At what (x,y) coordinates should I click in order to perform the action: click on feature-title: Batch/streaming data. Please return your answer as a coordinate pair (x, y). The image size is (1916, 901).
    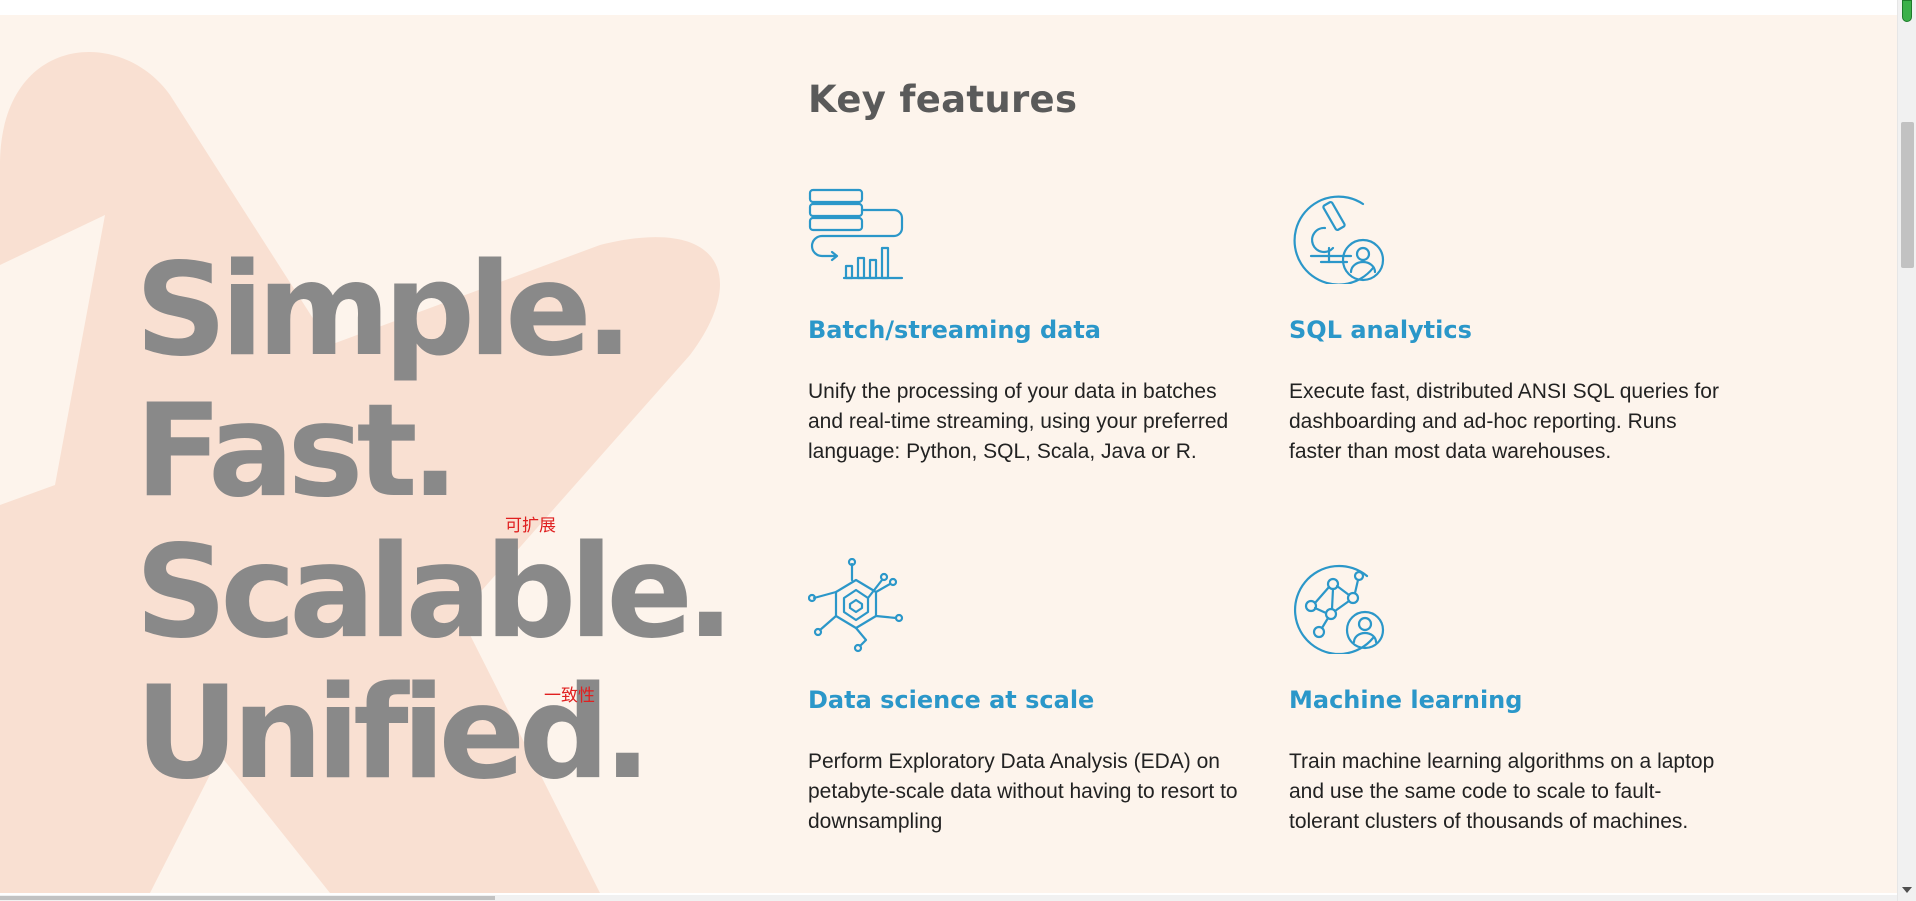
    Looking at the image, I should click on (955, 330).